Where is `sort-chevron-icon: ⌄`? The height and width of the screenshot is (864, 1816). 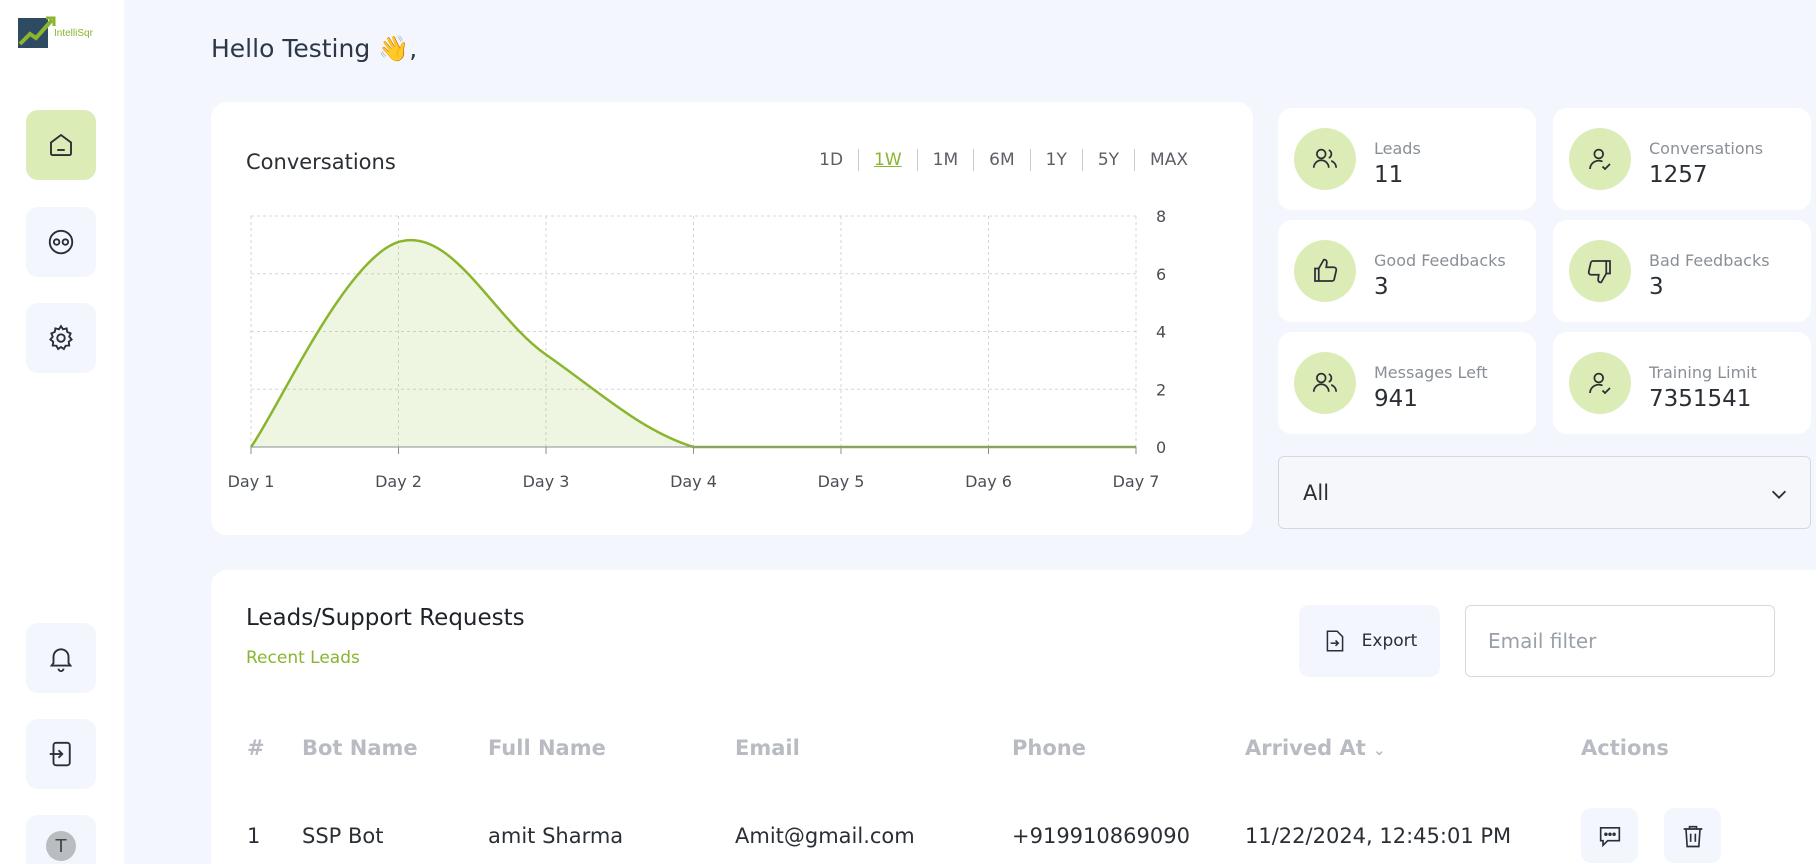
sort-chevron-icon: ⌄ is located at coordinates (1379, 750).